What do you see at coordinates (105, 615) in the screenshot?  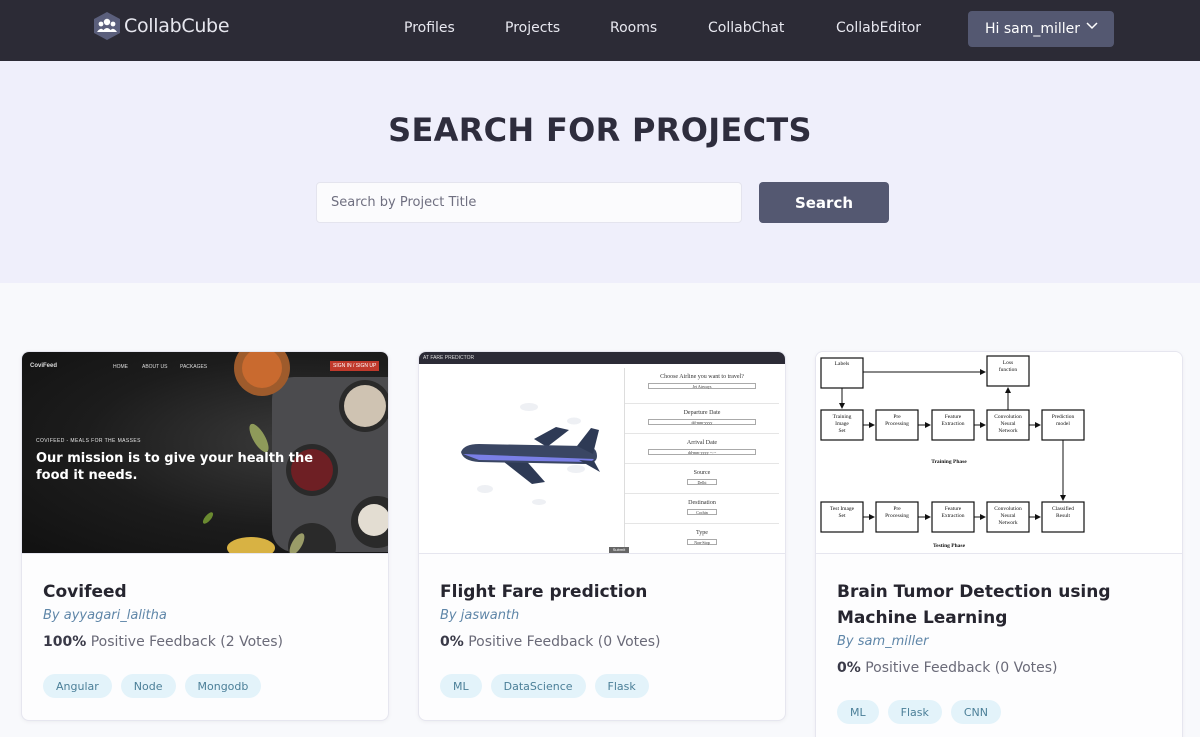 I see `project-author: By ayyagari_lalitha` at bounding box center [105, 615].